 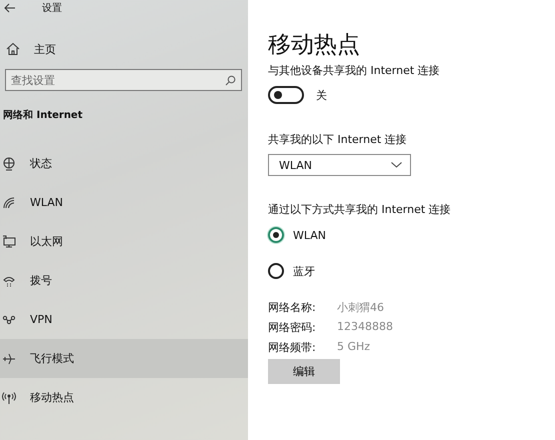 I want to click on connection-dropdown: WLAN, so click(x=339, y=165).